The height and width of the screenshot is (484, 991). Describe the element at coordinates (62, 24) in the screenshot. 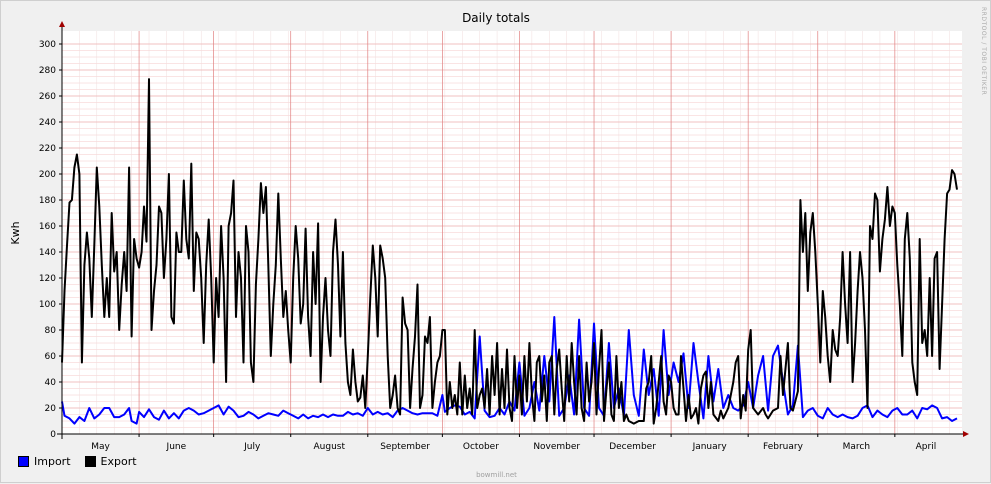

I see `y-axis-arrow-icon` at that location.